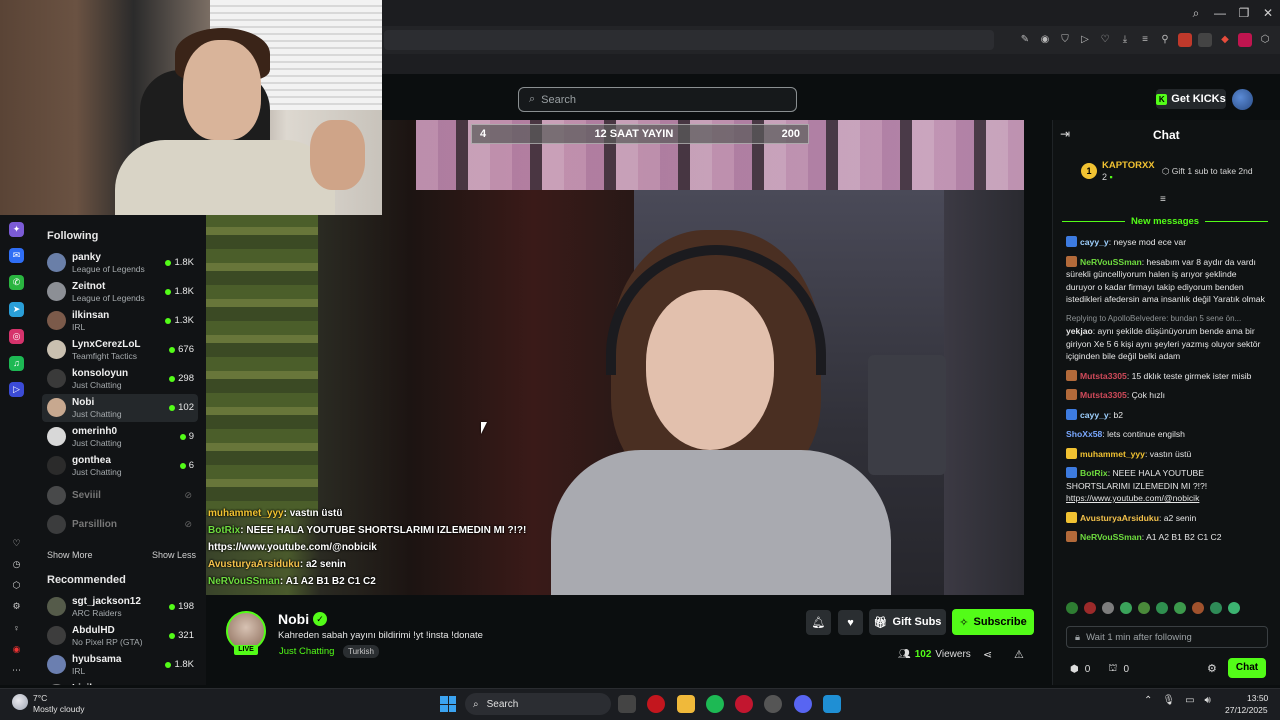 This screenshot has height=720, width=1280. Describe the element at coordinates (16, 585) in the screenshot. I see `box-icon: ⬡` at that location.